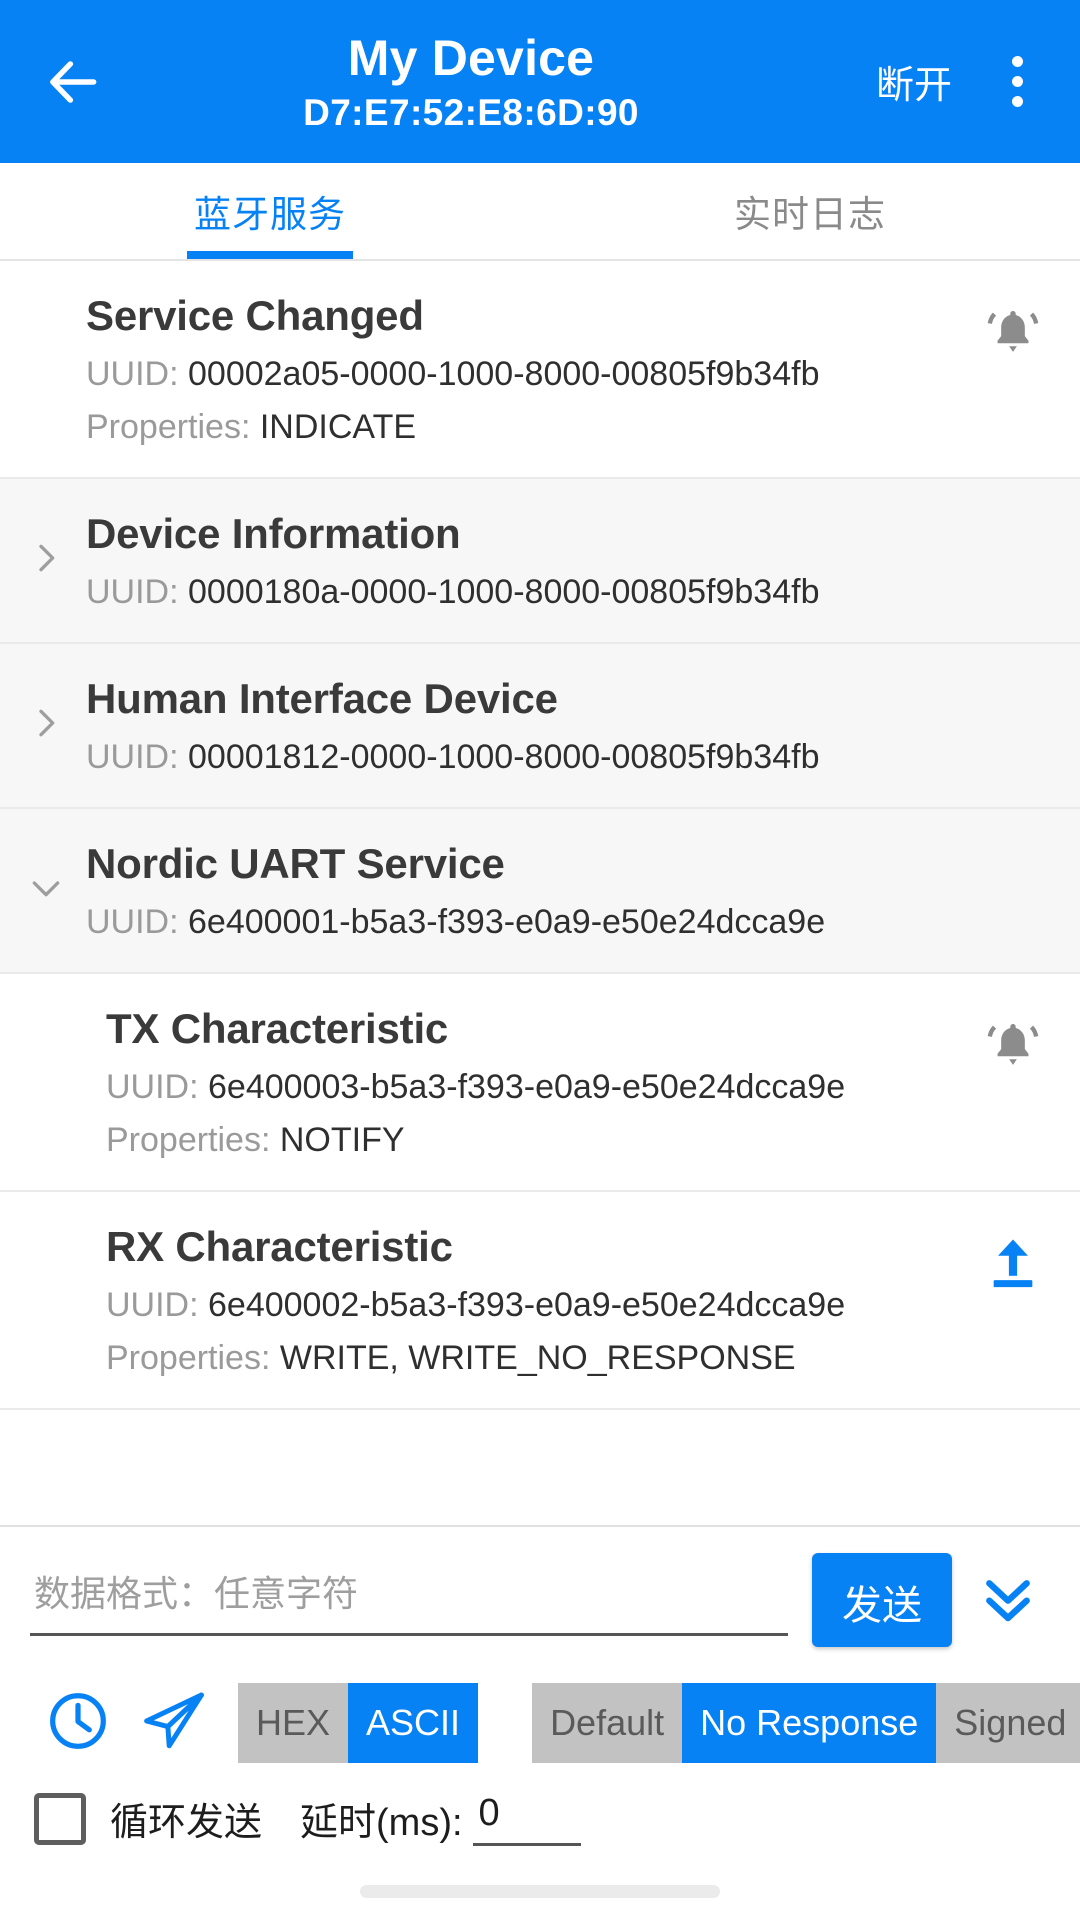 This screenshot has height=1920, width=1080. Describe the element at coordinates (914, 81) in the screenshot. I see `disconnect-button: 断开` at that location.